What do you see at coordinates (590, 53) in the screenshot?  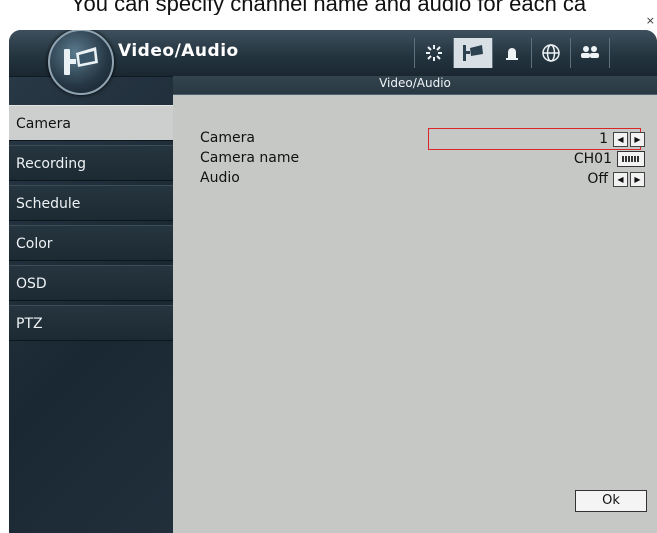 I see `users-icon` at bounding box center [590, 53].